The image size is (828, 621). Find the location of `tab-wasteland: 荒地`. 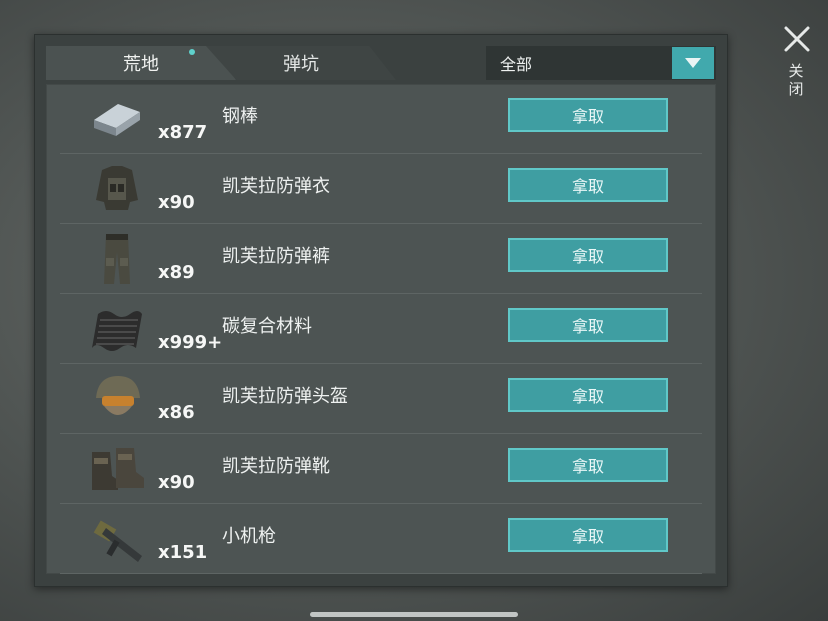

tab-wasteland: 荒地 is located at coordinates (141, 63).